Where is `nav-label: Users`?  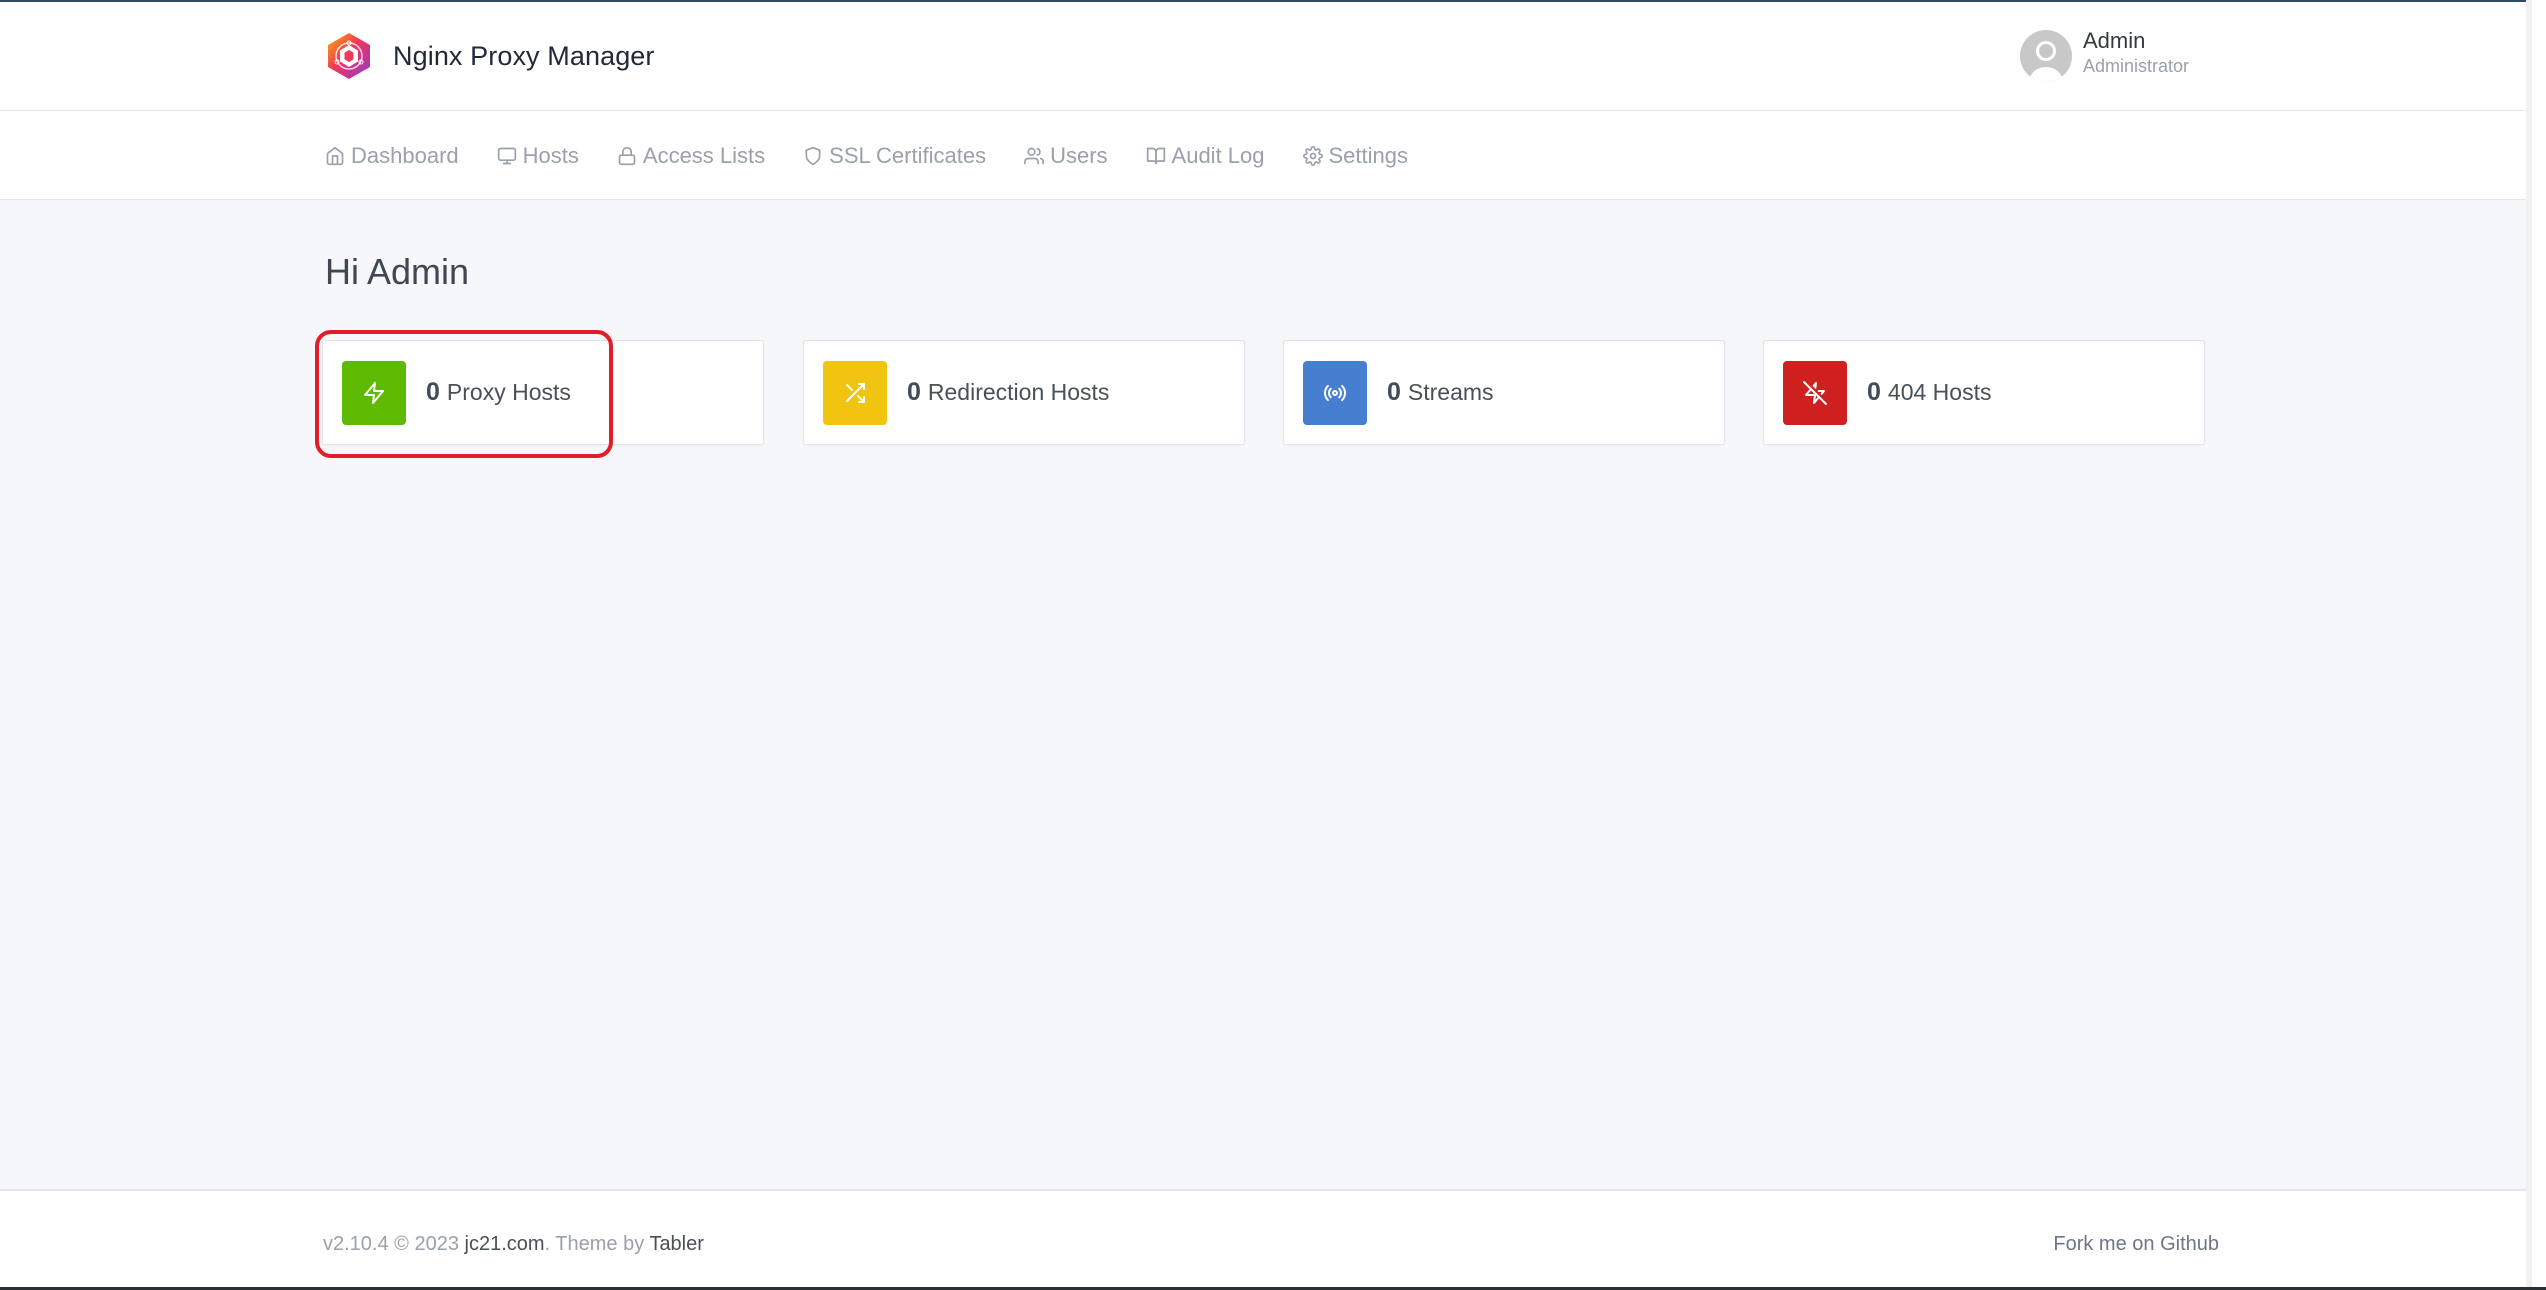
nav-label: Users is located at coordinates (1079, 155).